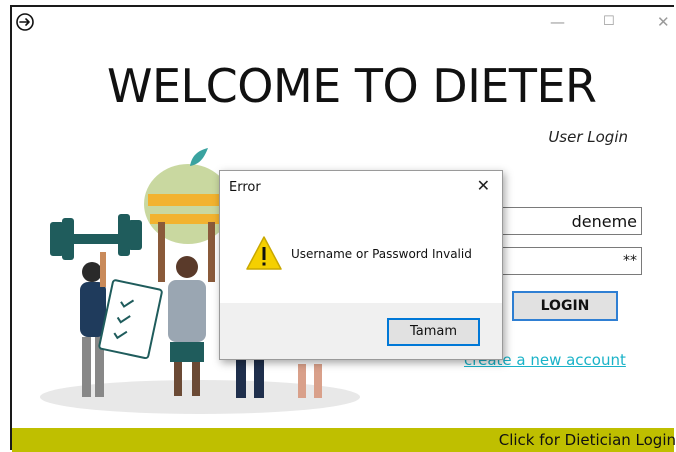 Image resolution: width=676 pixels, height=452 pixels. Describe the element at coordinates (130, 319) in the screenshot. I see `clipboard-icon` at that location.